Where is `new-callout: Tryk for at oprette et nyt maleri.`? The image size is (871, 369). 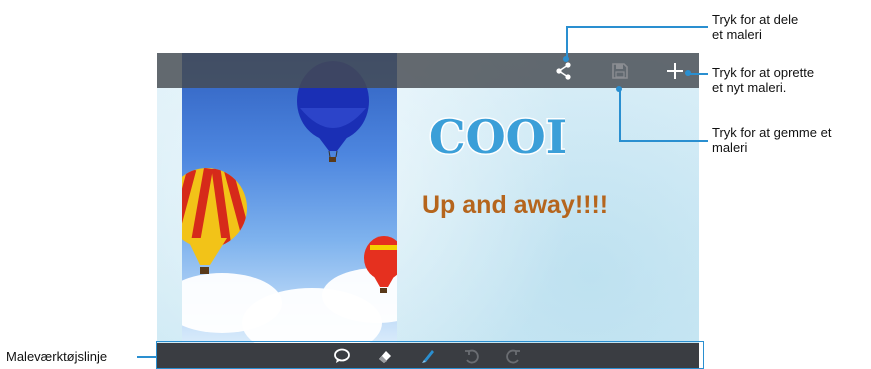
new-callout: Tryk for at oprette et nyt maleri. is located at coordinates (763, 80).